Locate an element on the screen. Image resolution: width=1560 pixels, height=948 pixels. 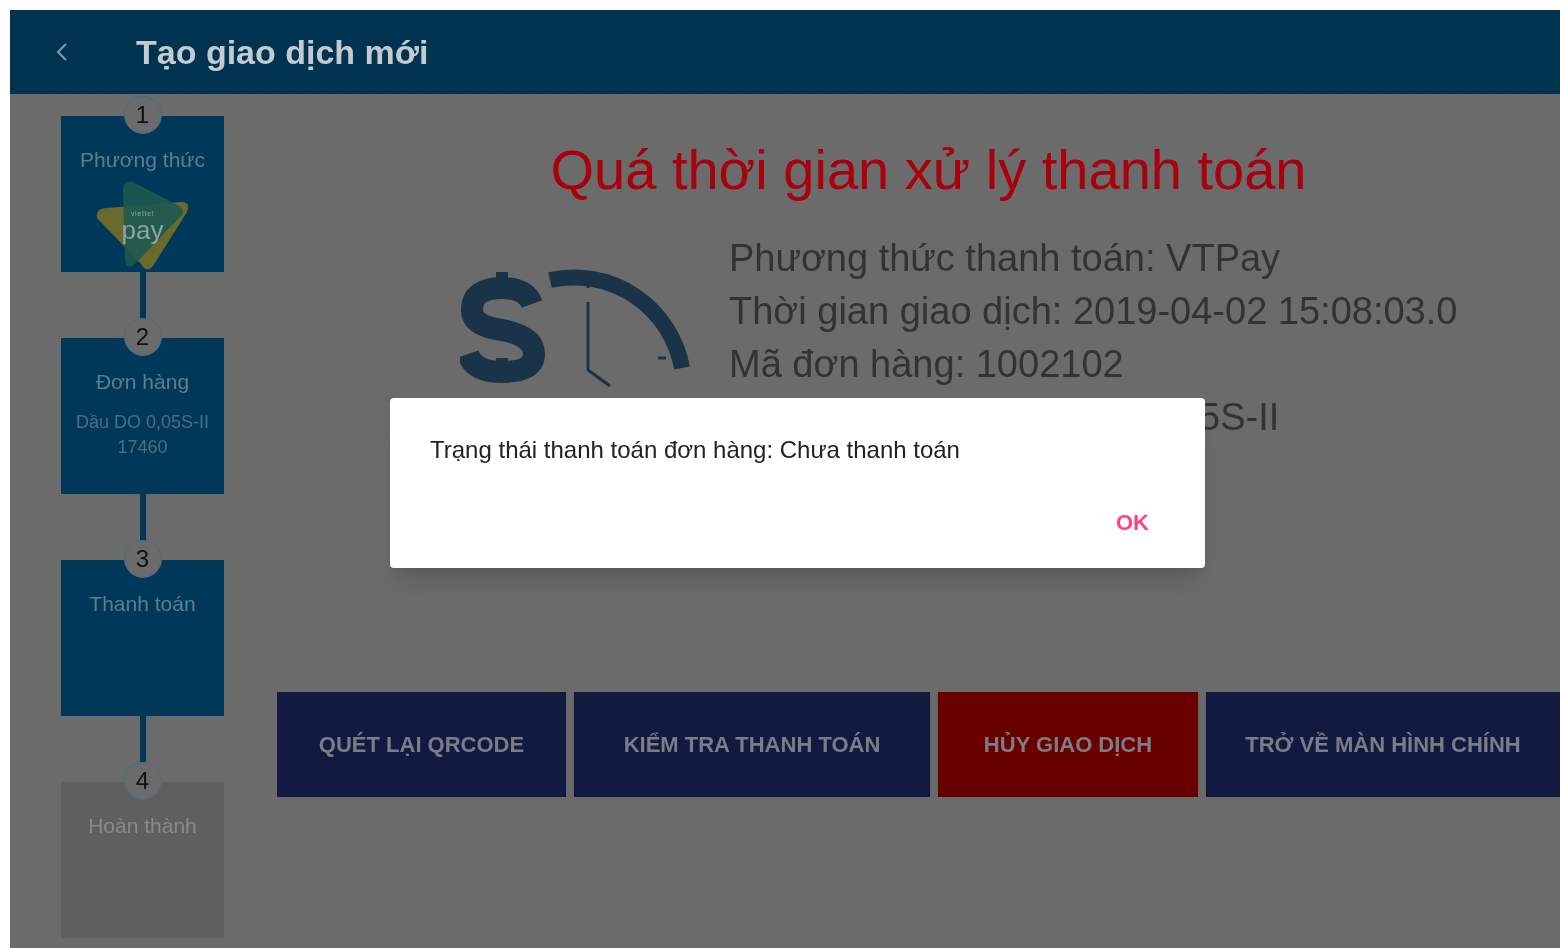
action-button: TRỞ VỀ MÀN HÌNH CHÍNH is located at coordinates (1383, 744).